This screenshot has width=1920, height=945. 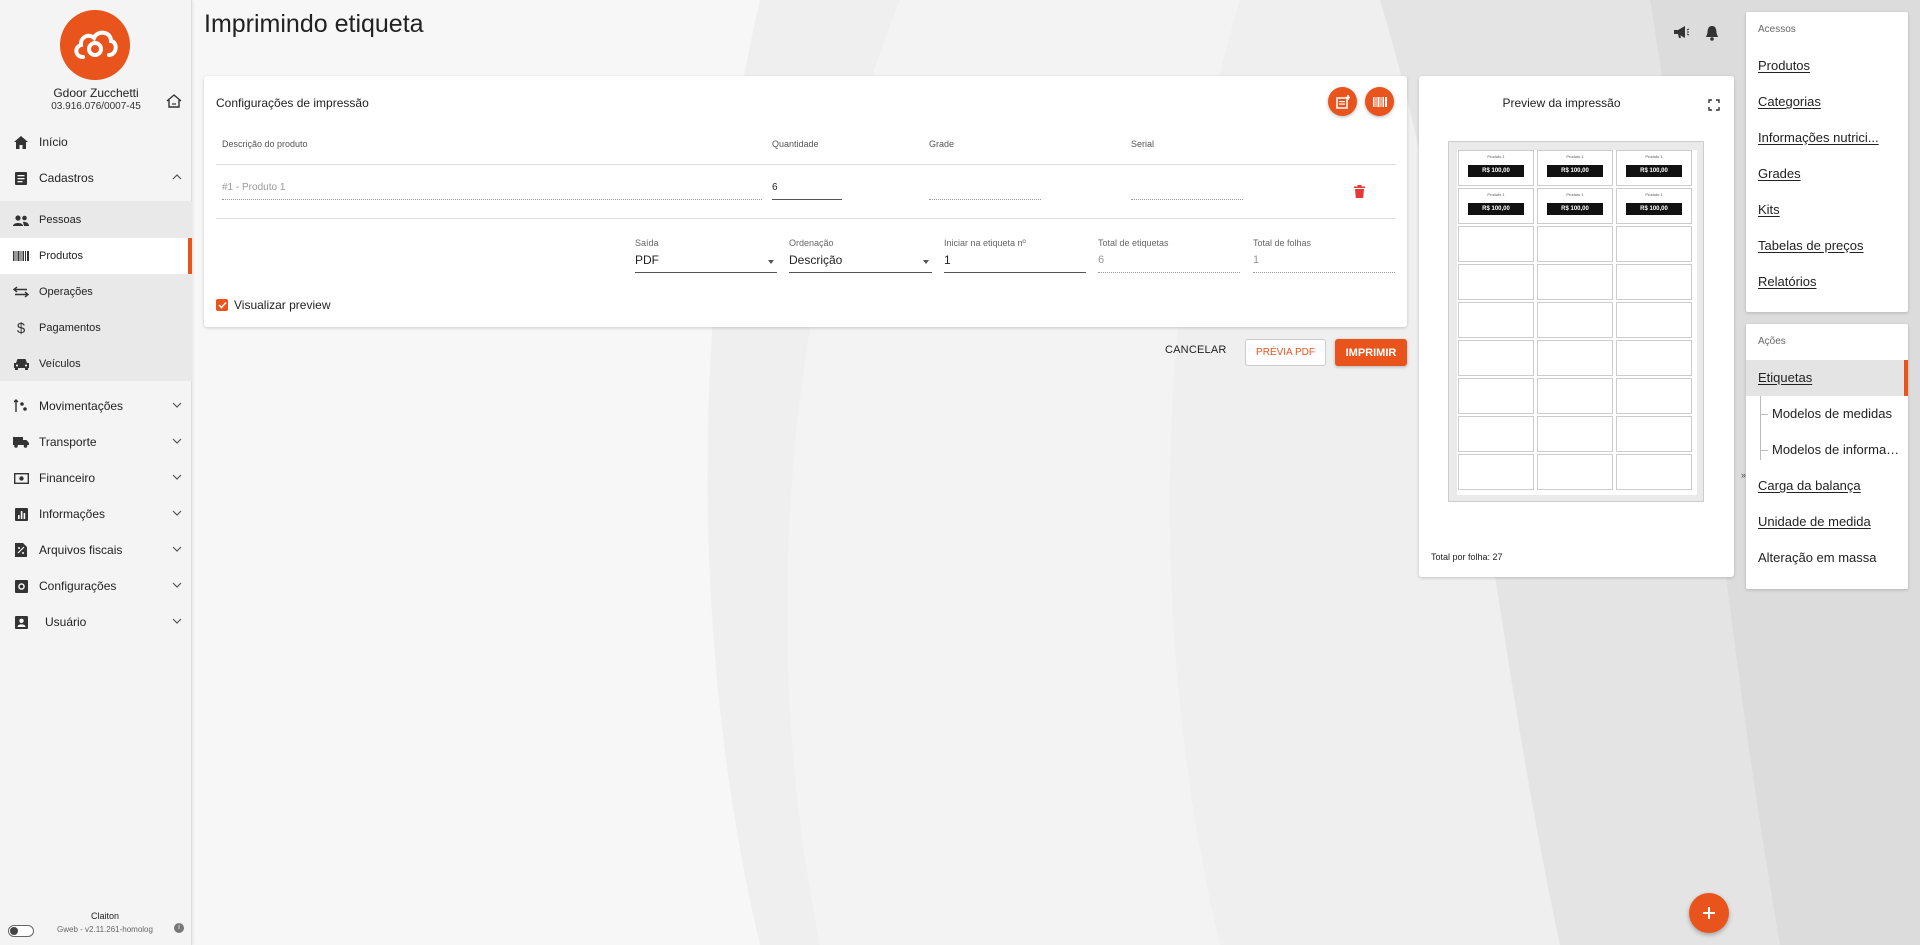 What do you see at coordinates (53, 142) in the screenshot?
I see `sidebar-item-label: Início` at bounding box center [53, 142].